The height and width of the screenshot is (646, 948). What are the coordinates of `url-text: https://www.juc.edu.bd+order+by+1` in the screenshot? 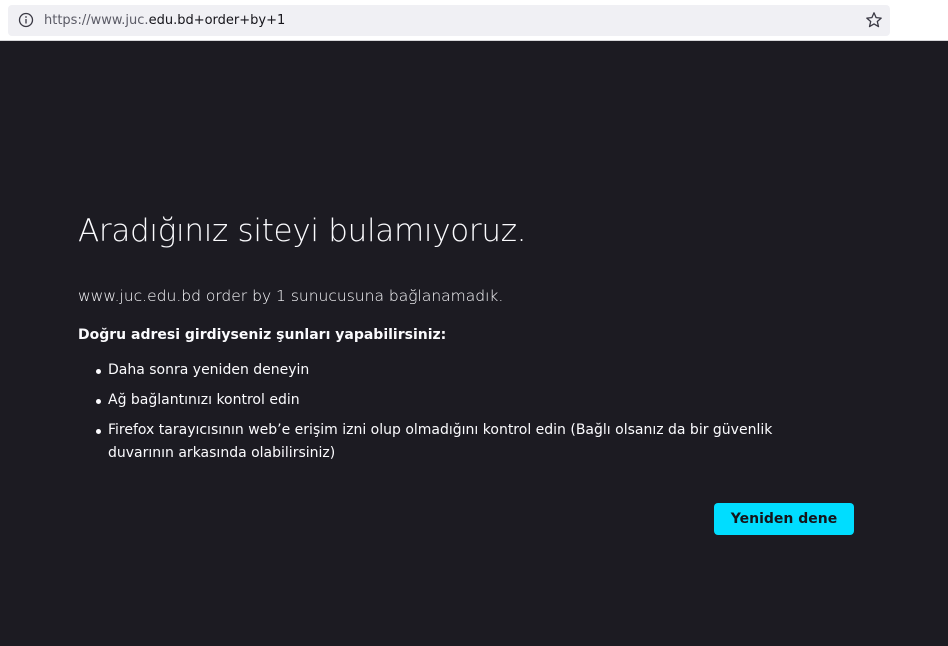 It's located at (164, 20).